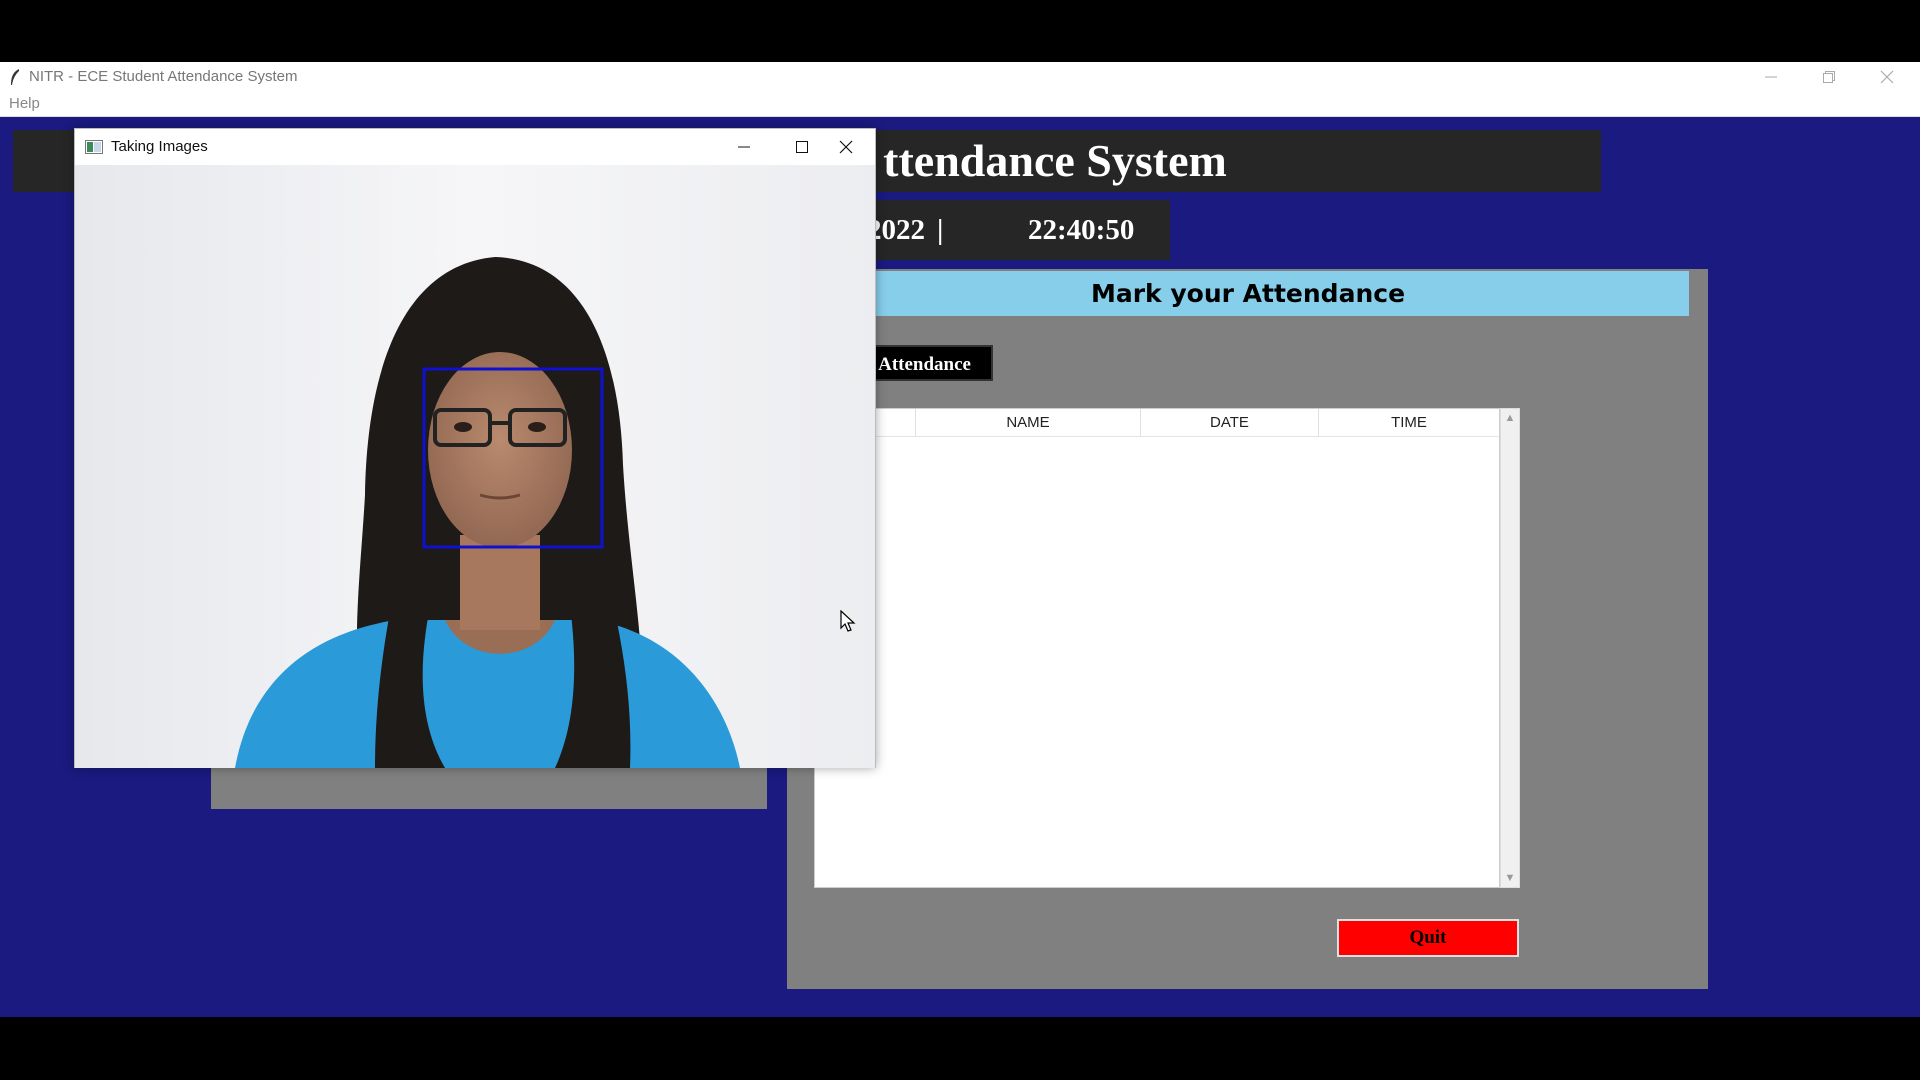 The width and height of the screenshot is (1920, 1080). I want to click on menu-help: Help, so click(24, 103).